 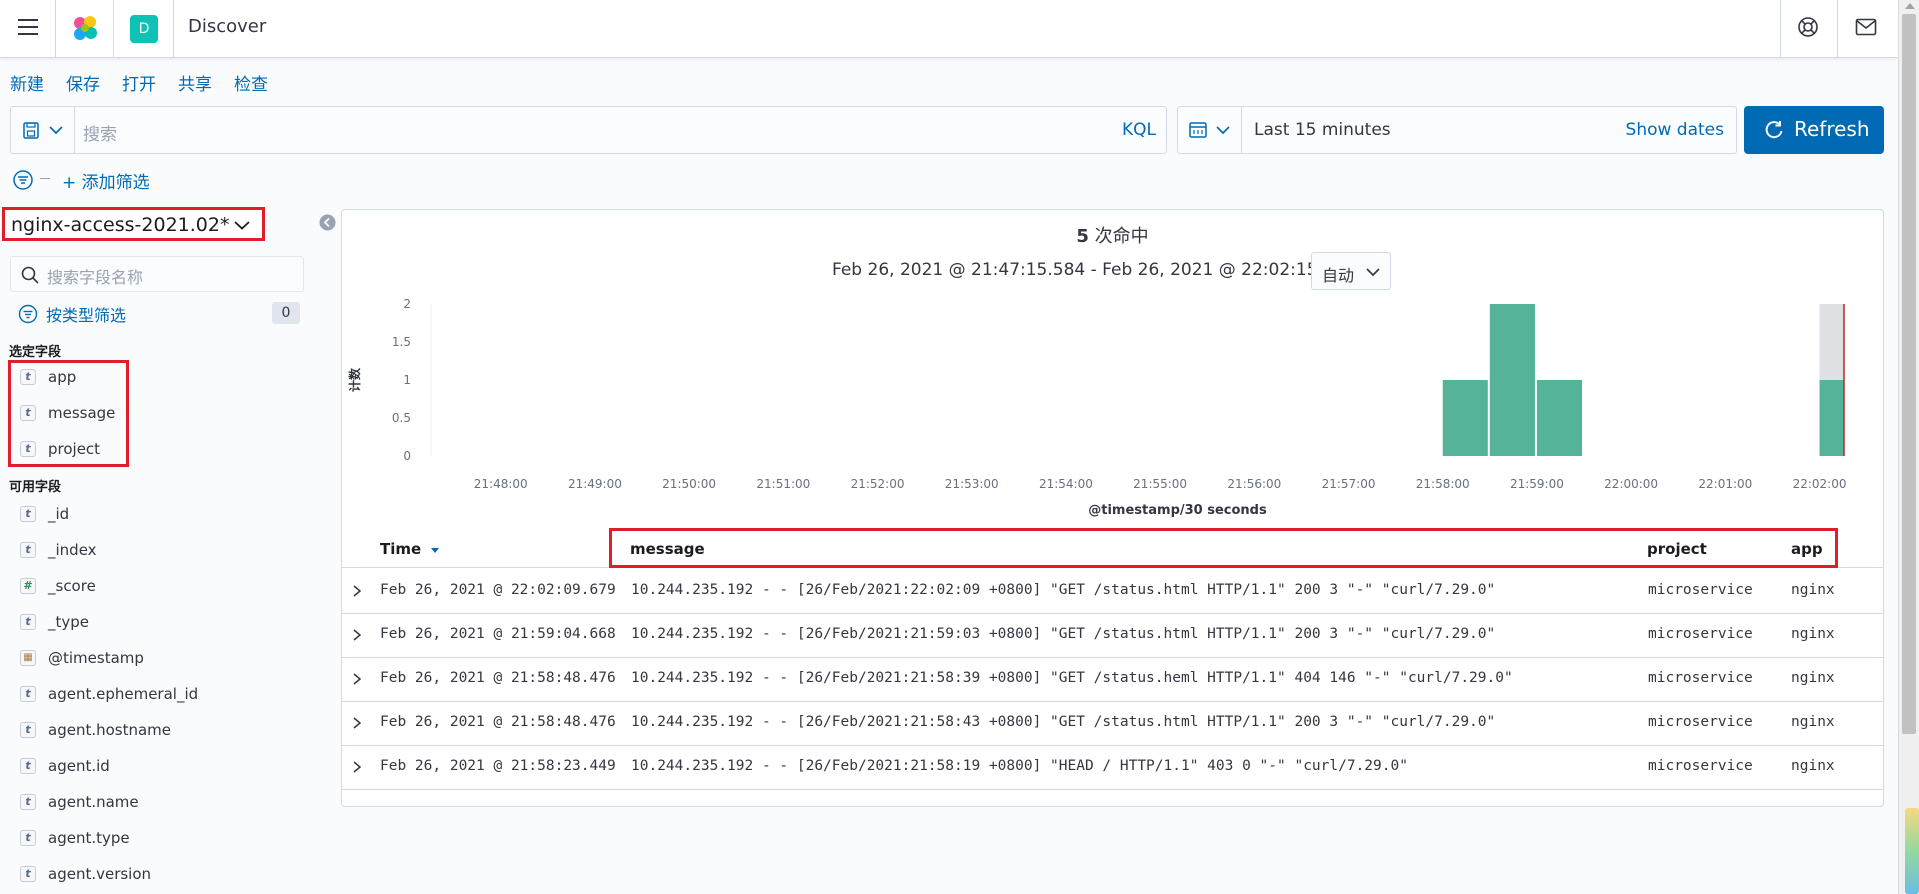 I want to click on mail-icon, so click(x=1866, y=27).